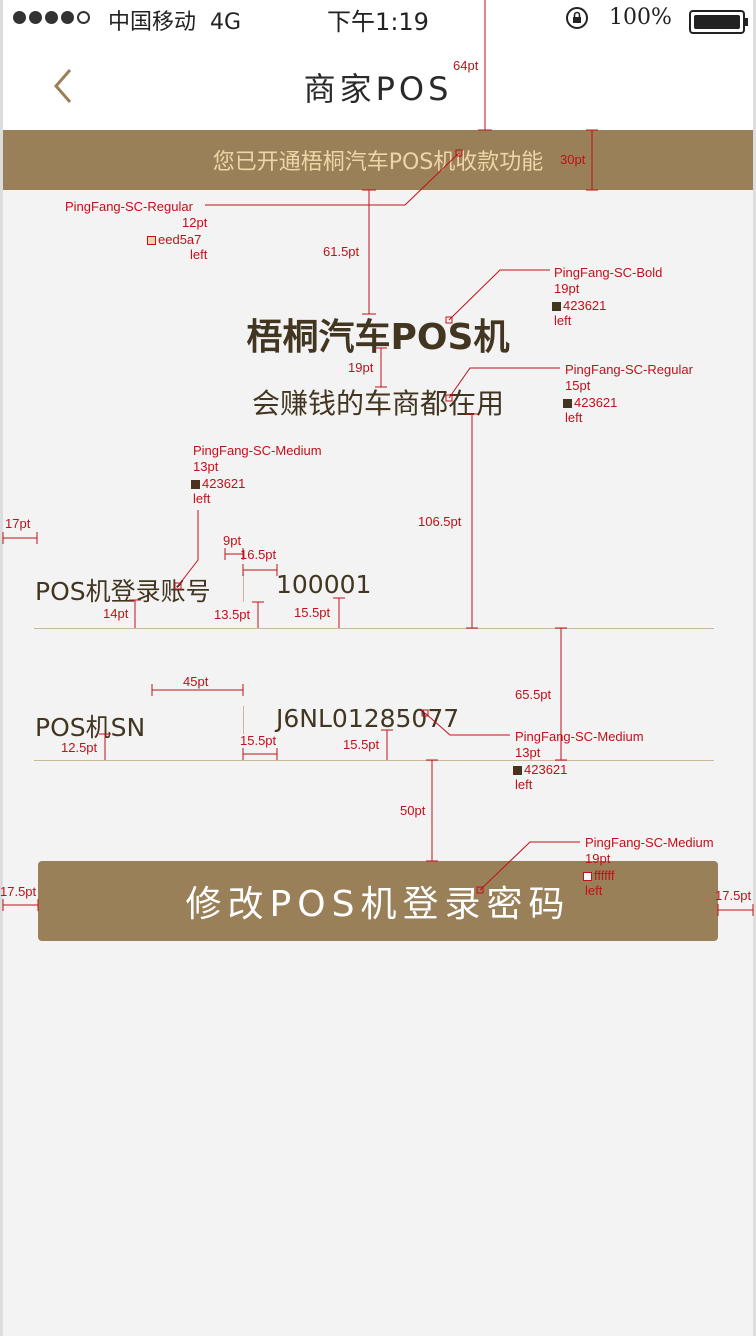 This screenshot has width=756, height=1336. What do you see at coordinates (257, 450) in the screenshot?
I see `label-font-spec: PingFang-SC-Medium` at bounding box center [257, 450].